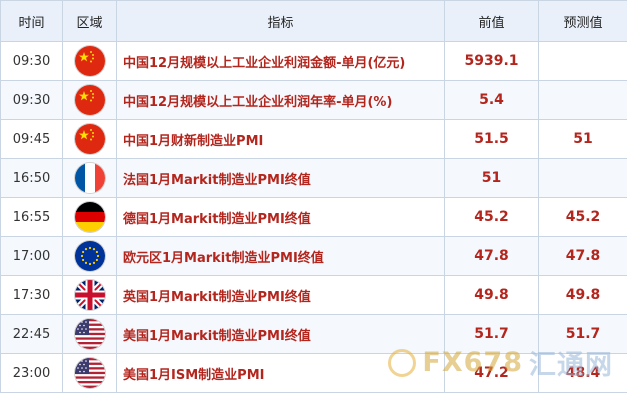  Describe the element at coordinates (280, 100) in the screenshot. I see `row-indicator: 中国12月规模以上工业企业利润年率-单月(%)` at that location.